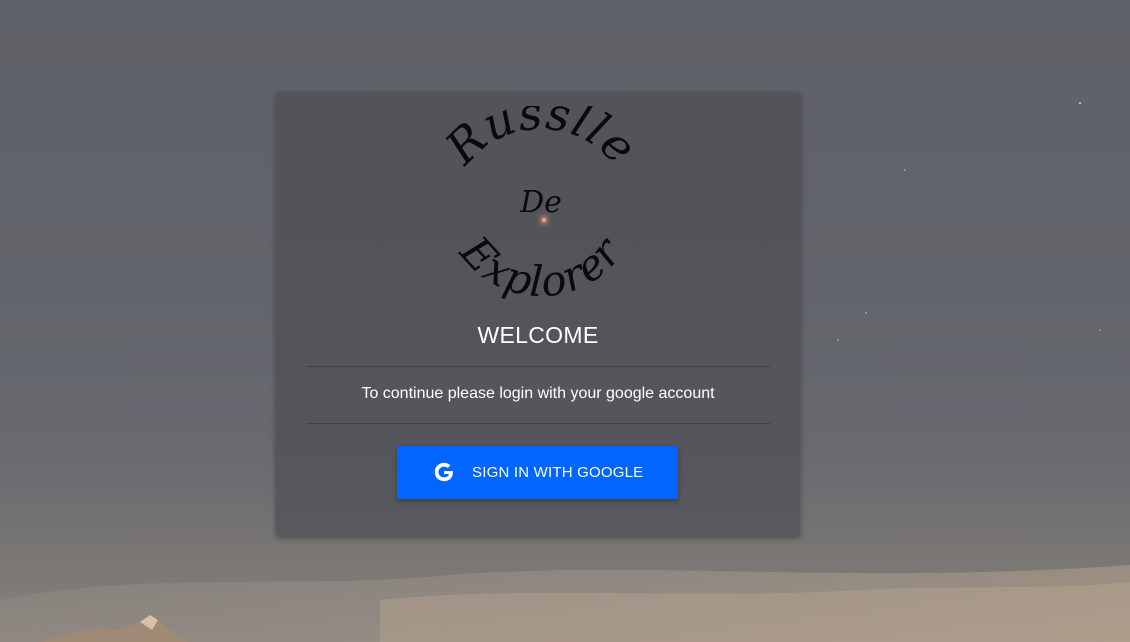 The width and height of the screenshot is (1130, 642). What do you see at coordinates (541, 140) in the screenshot?
I see `logo-top-text: Russlle` at bounding box center [541, 140].